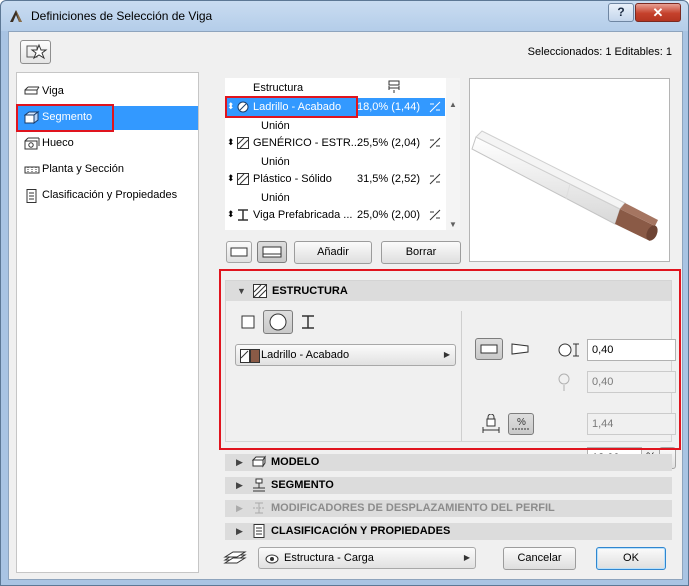 This screenshot has height=586, width=689. I want to click on beam-icon, so click(32, 90).